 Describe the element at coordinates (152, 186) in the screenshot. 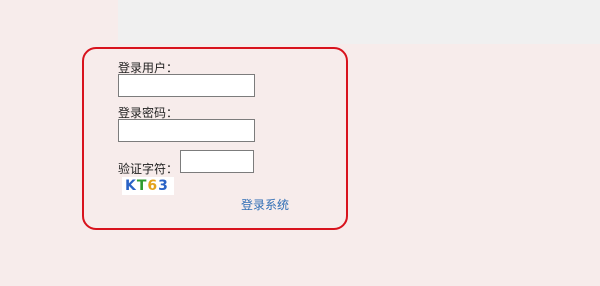

I see `captcha-char: 6` at that location.